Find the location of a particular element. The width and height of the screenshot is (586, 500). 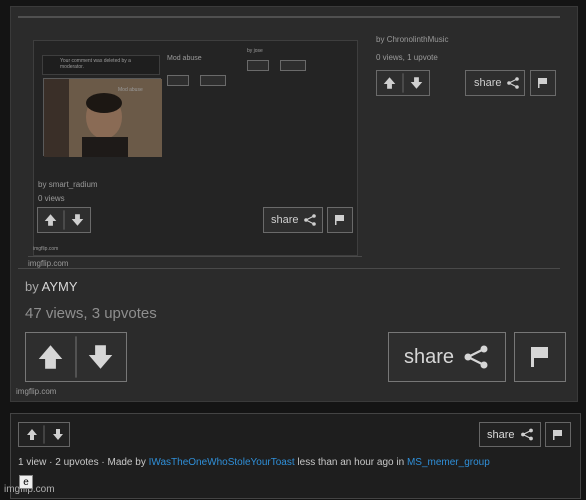

downvote-button is located at coordinates (58, 434).